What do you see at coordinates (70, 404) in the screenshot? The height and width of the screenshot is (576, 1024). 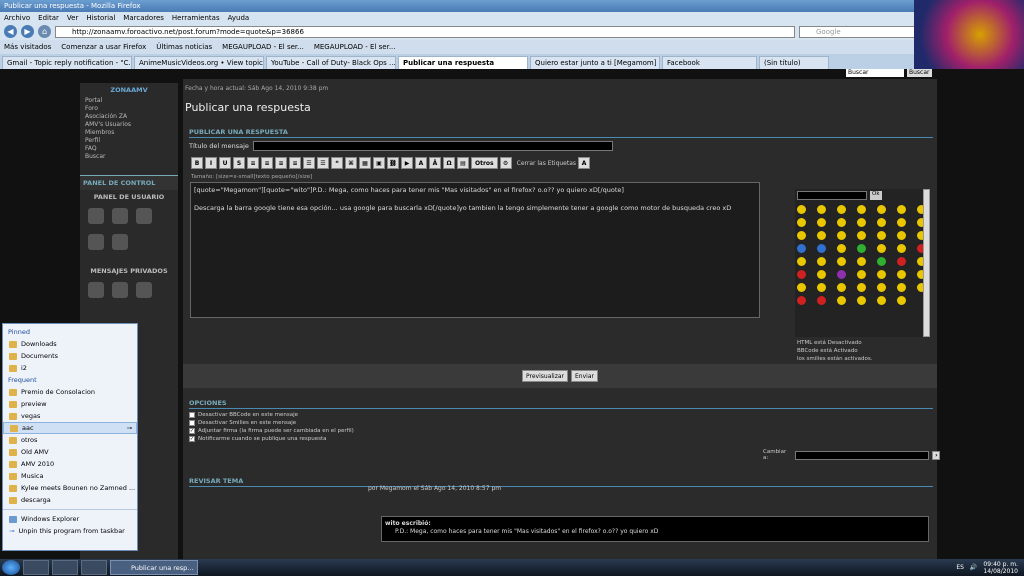 I see `jump-item: preview` at bounding box center [70, 404].